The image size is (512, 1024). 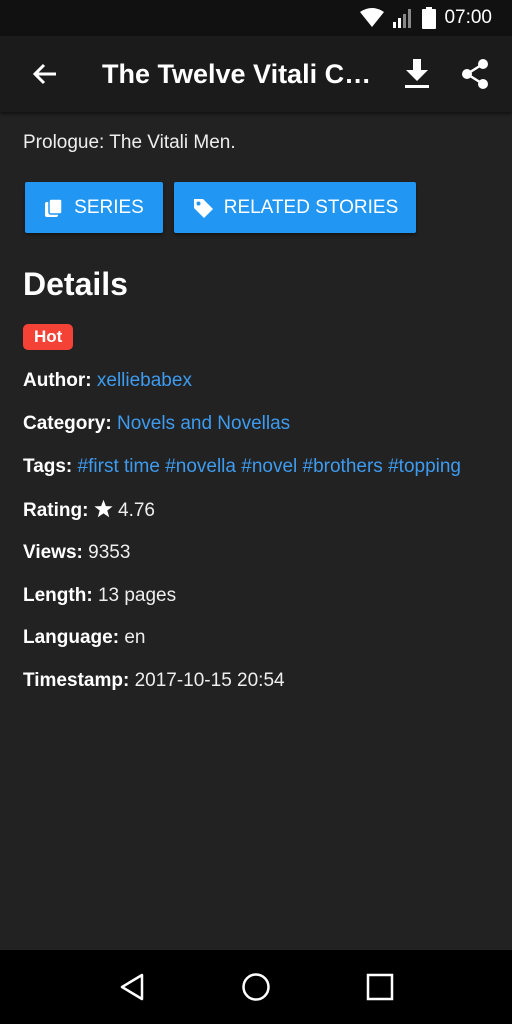 I want to click on recents-square-icon, so click(x=380, y=987).